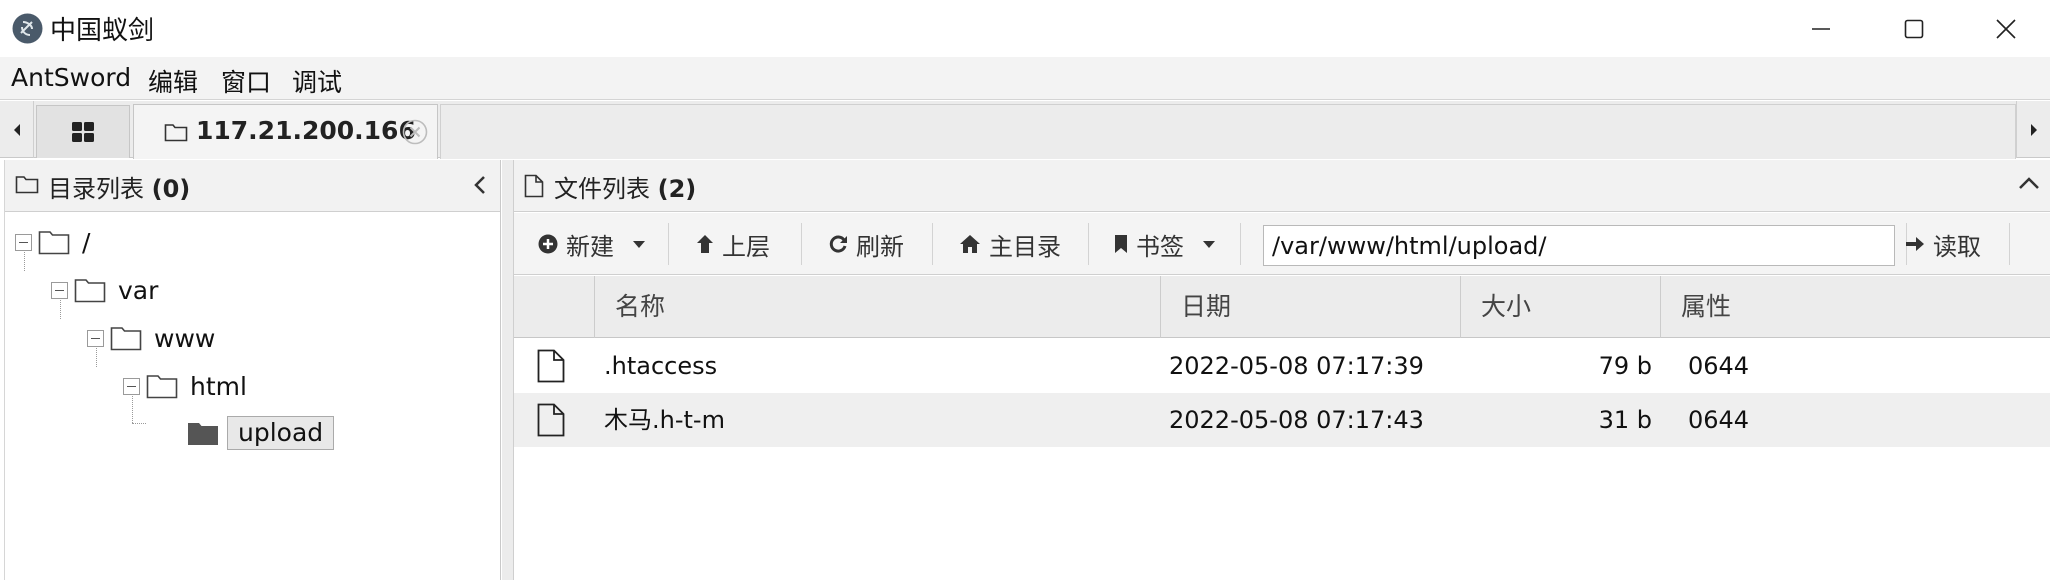 Image resolution: width=2050 pixels, height=580 pixels. Describe the element at coordinates (1957, 246) in the screenshot. I see `read-label: 读取` at that location.